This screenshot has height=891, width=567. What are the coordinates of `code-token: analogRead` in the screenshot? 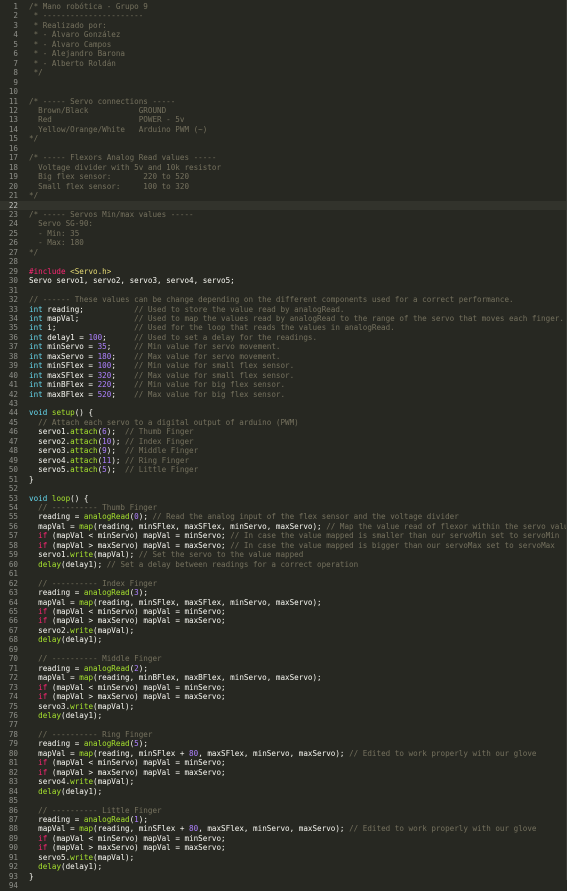 It's located at (106, 668).